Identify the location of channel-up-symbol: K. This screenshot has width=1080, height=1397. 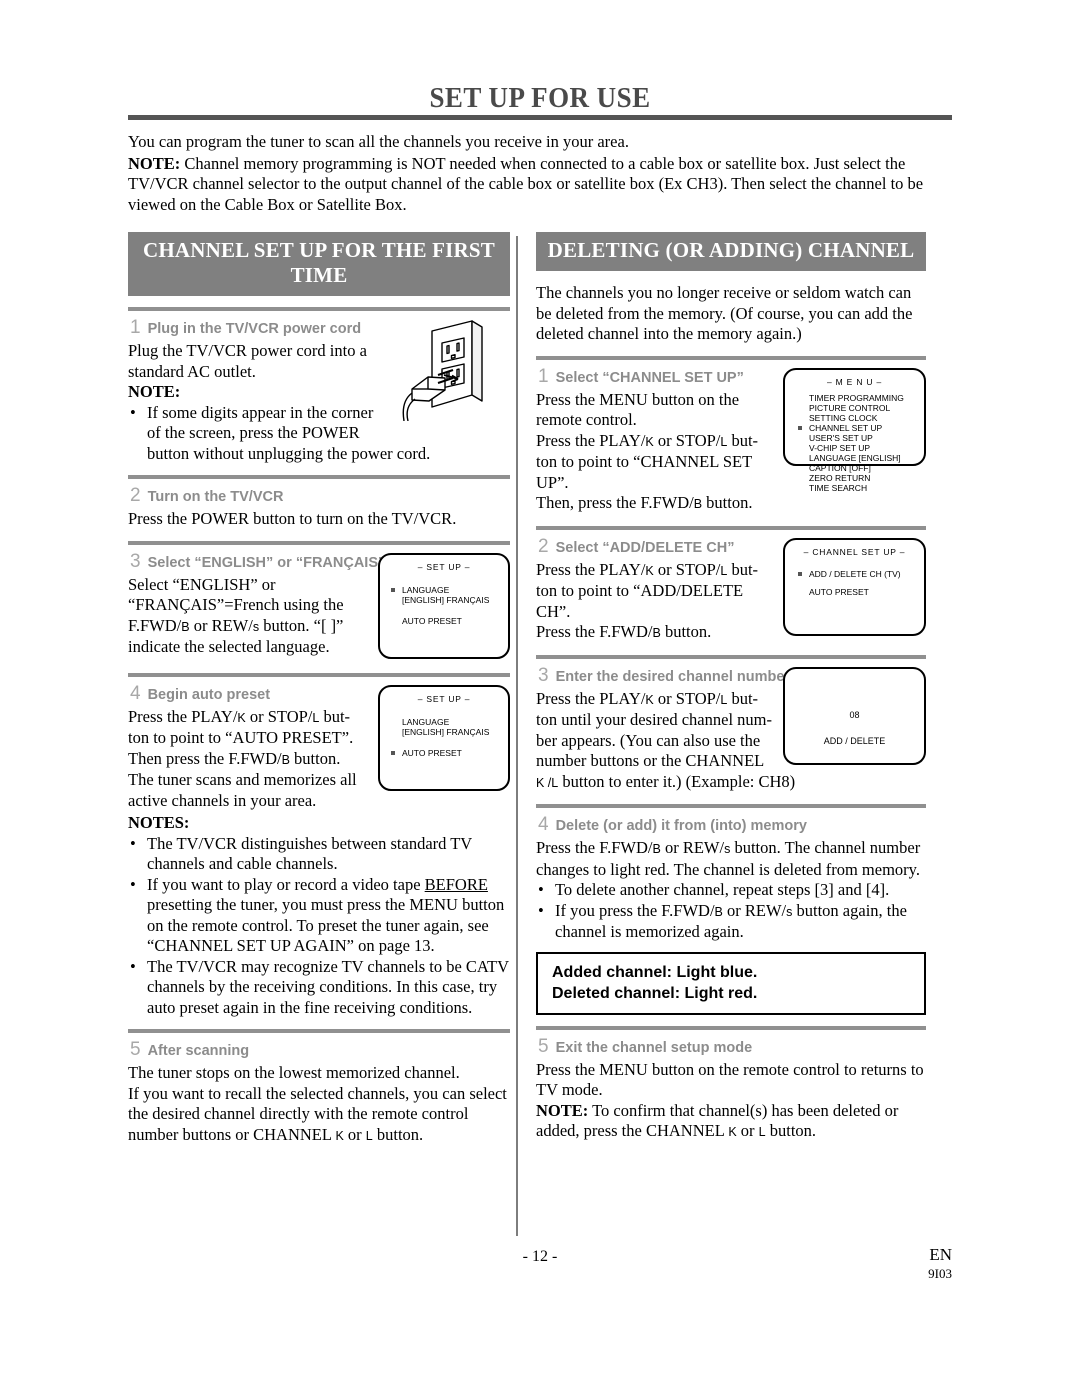
(732, 1132).